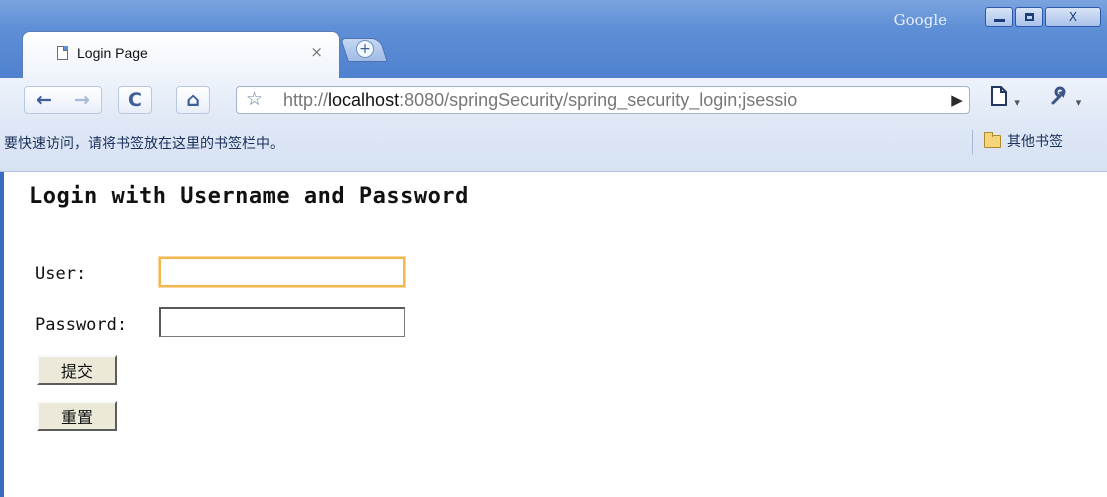 This screenshot has width=1107, height=497. Describe the element at coordinates (365, 49) in the screenshot. I see `new-tab-icon: +` at that location.